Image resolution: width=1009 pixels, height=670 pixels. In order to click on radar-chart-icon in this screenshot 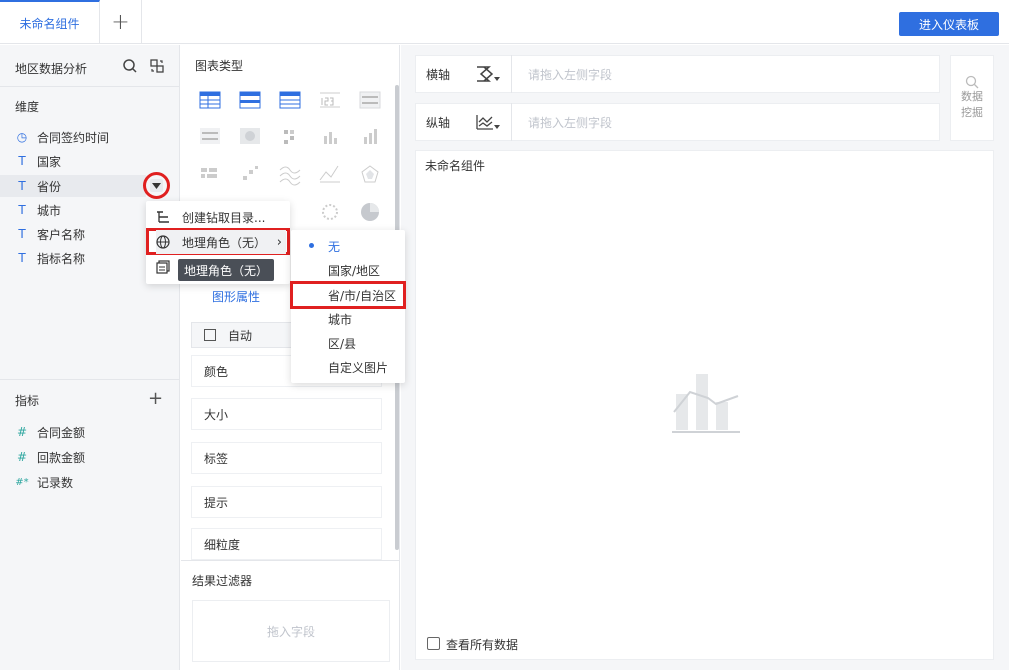, I will do `click(370, 174)`.